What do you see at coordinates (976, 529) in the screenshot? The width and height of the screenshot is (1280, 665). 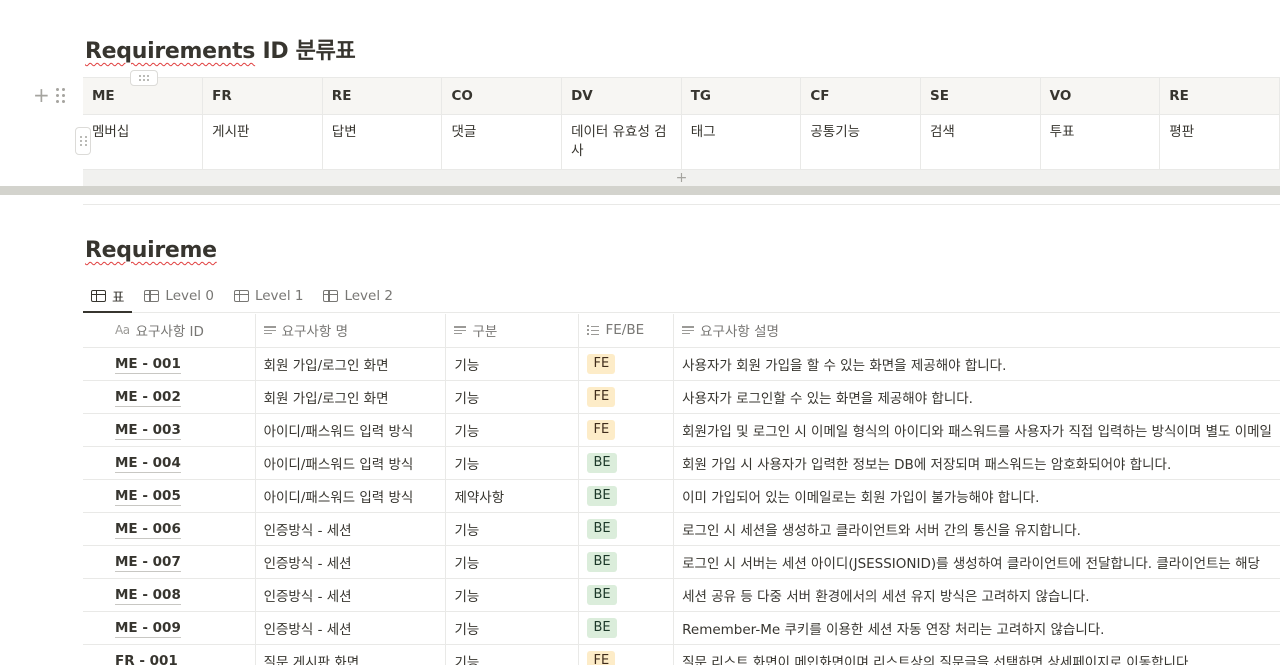 I see `requirement-desc-cell: 로그인 시 세션을 생성하고 클라이언트와 서버 간의 통신을 유지합니다.` at bounding box center [976, 529].